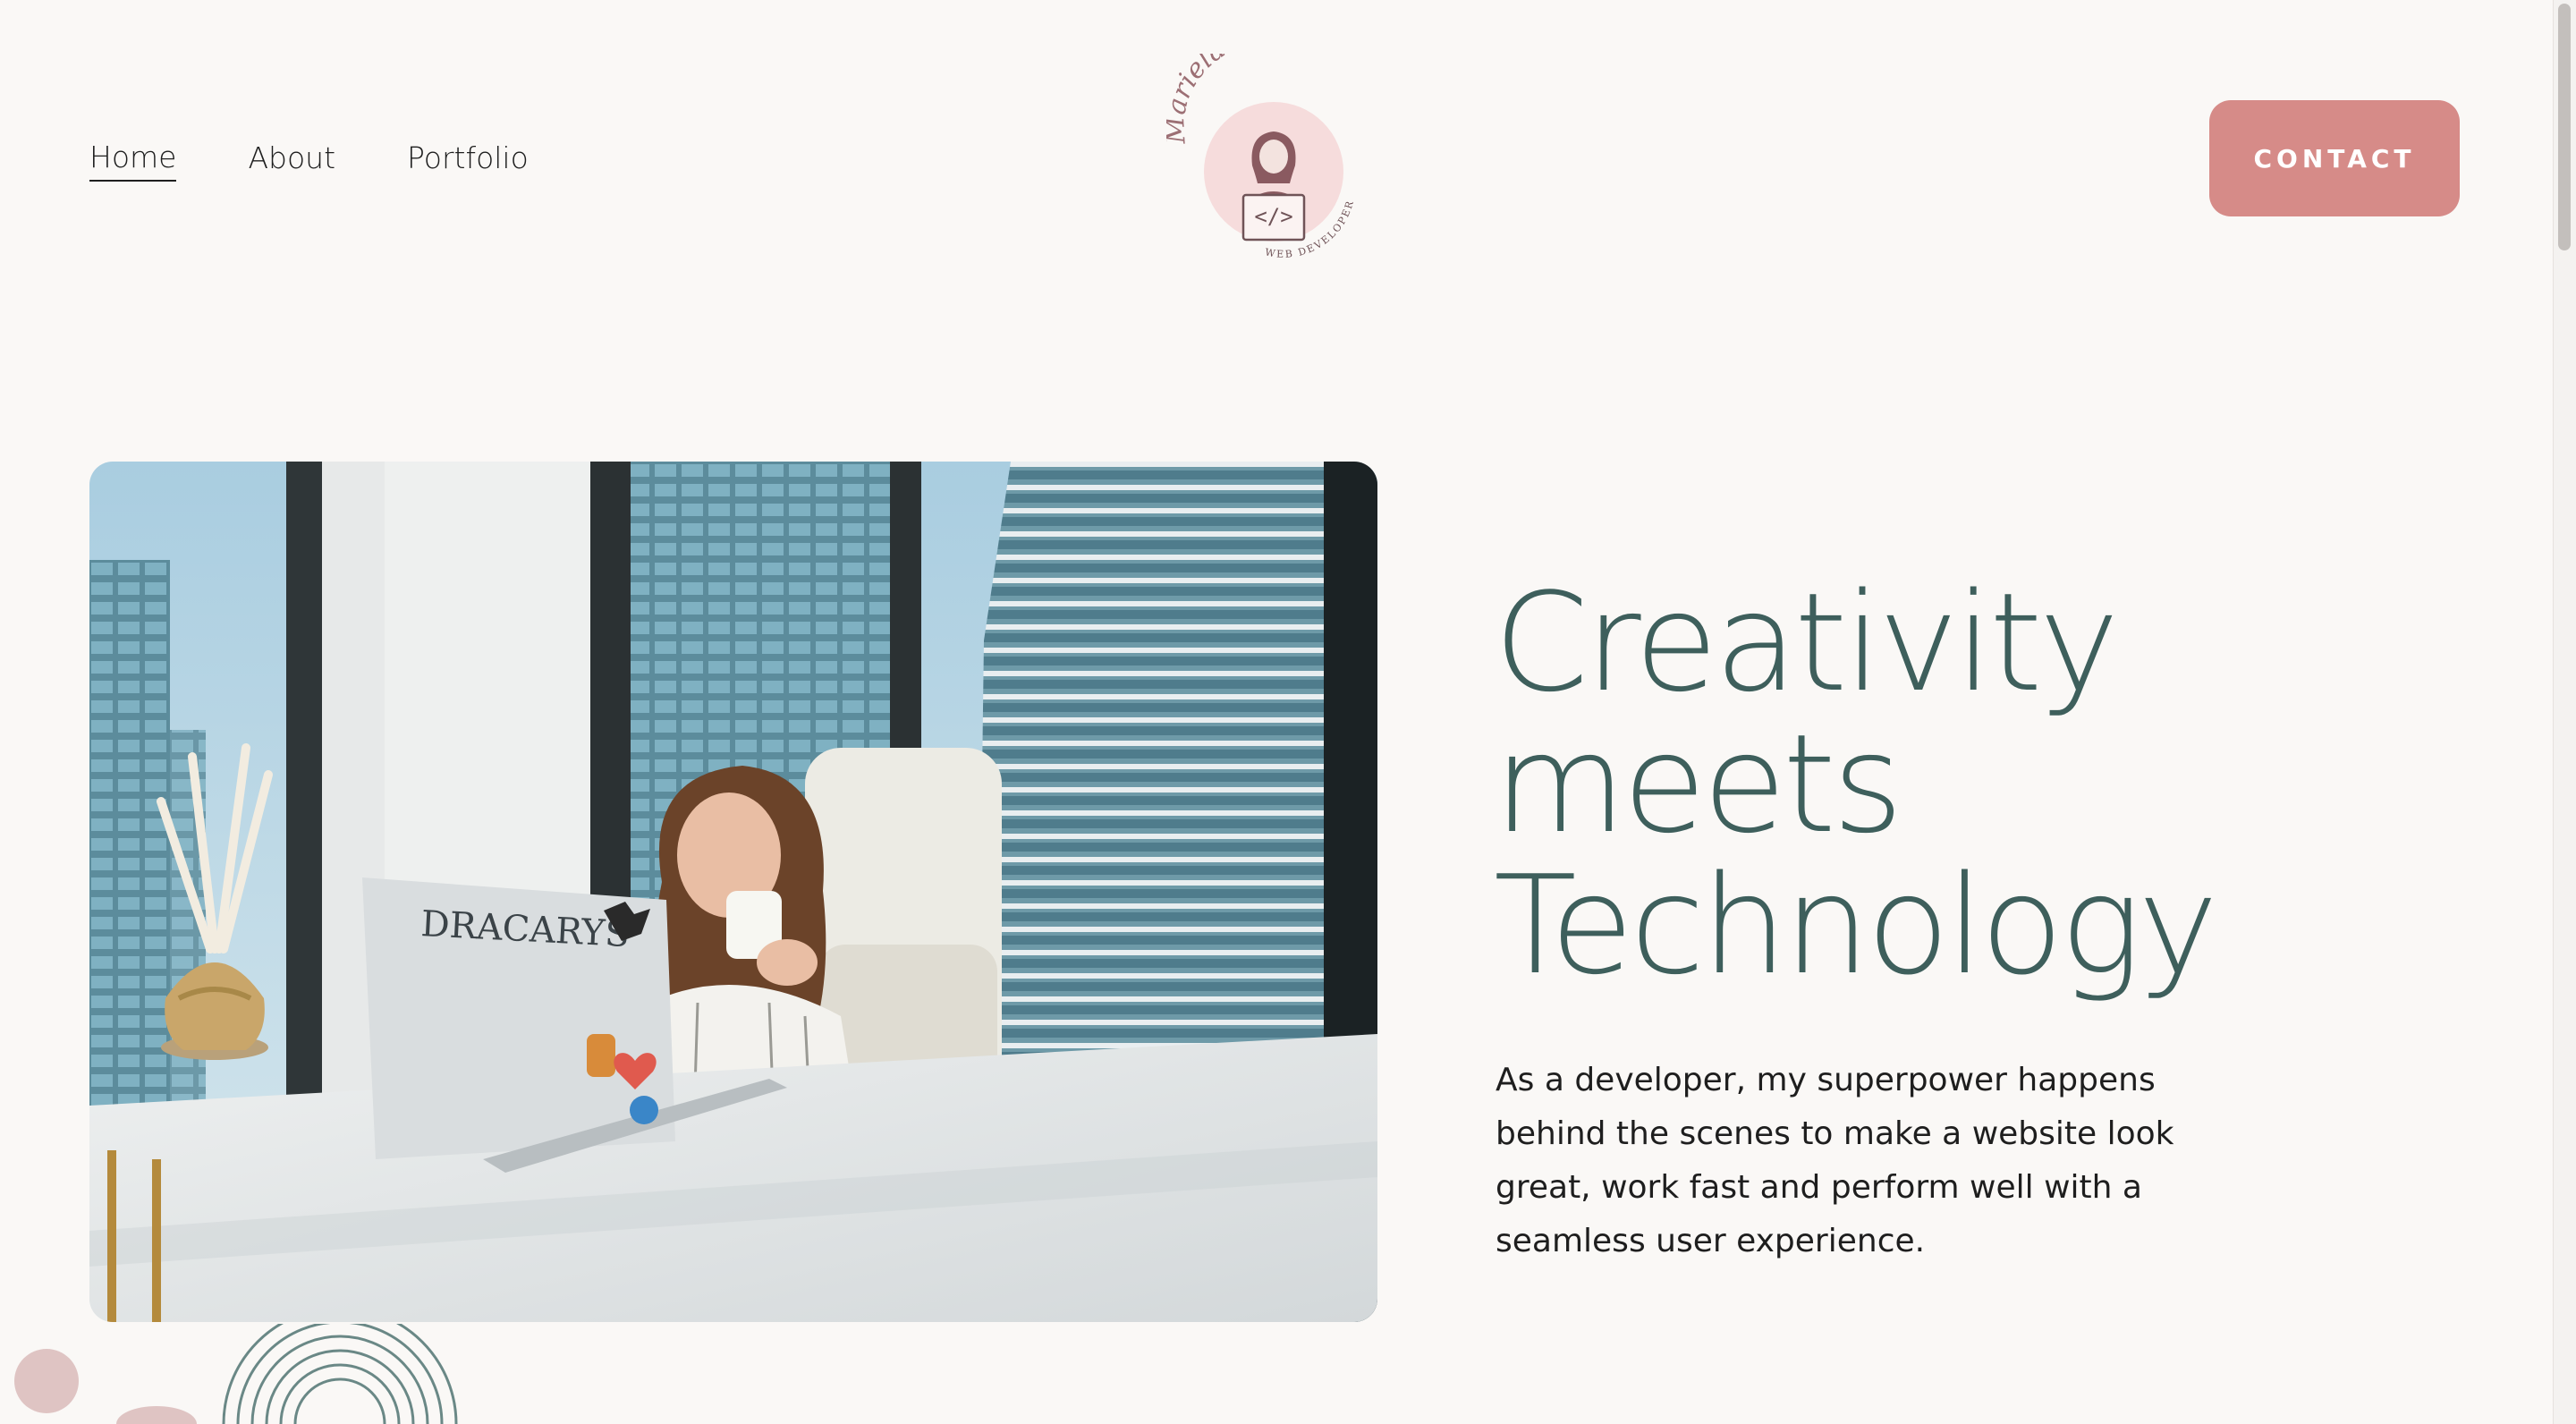 This screenshot has width=2576, height=1424. What do you see at coordinates (1698, 784) in the screenshot?
I see `headline-line: meets` at bounding box center [1698, 784].